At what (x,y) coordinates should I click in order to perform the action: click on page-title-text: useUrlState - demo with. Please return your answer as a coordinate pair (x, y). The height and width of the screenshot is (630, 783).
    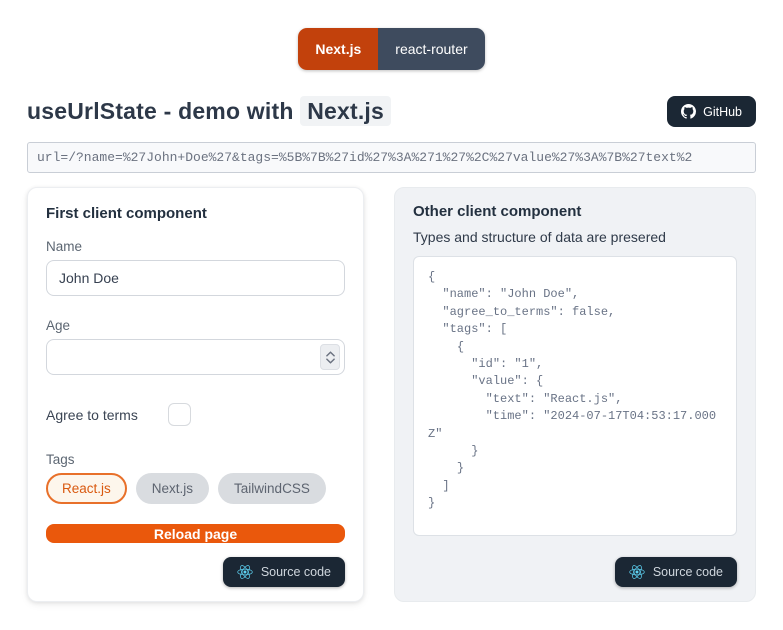
    Looking at the image, I should click on (164, 111).